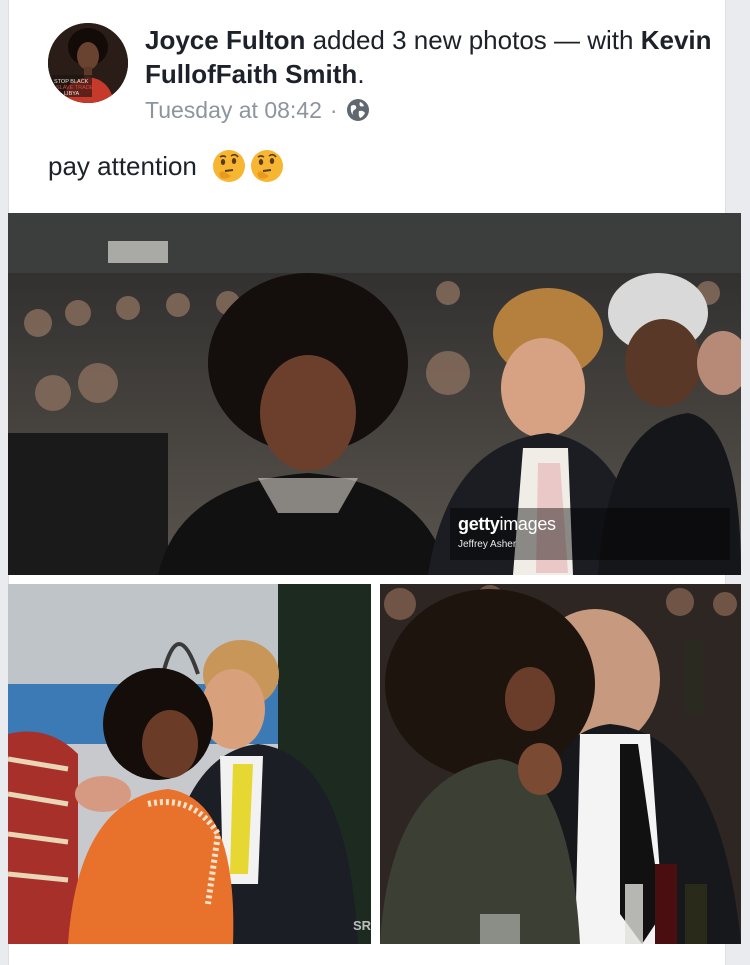 This screenshot has width=750, height=965. I want to click on timestamp-link: Tuesday at 08:42, so click(233, 110).